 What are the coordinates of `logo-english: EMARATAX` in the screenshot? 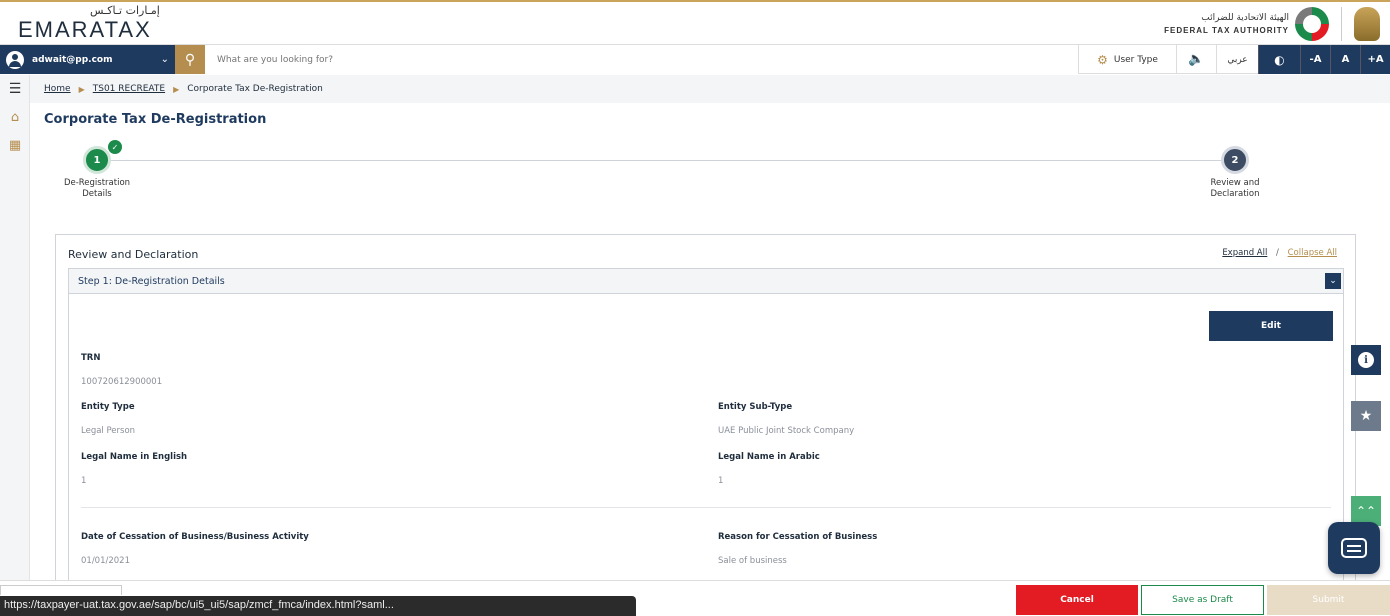 It's located at (85, 29).